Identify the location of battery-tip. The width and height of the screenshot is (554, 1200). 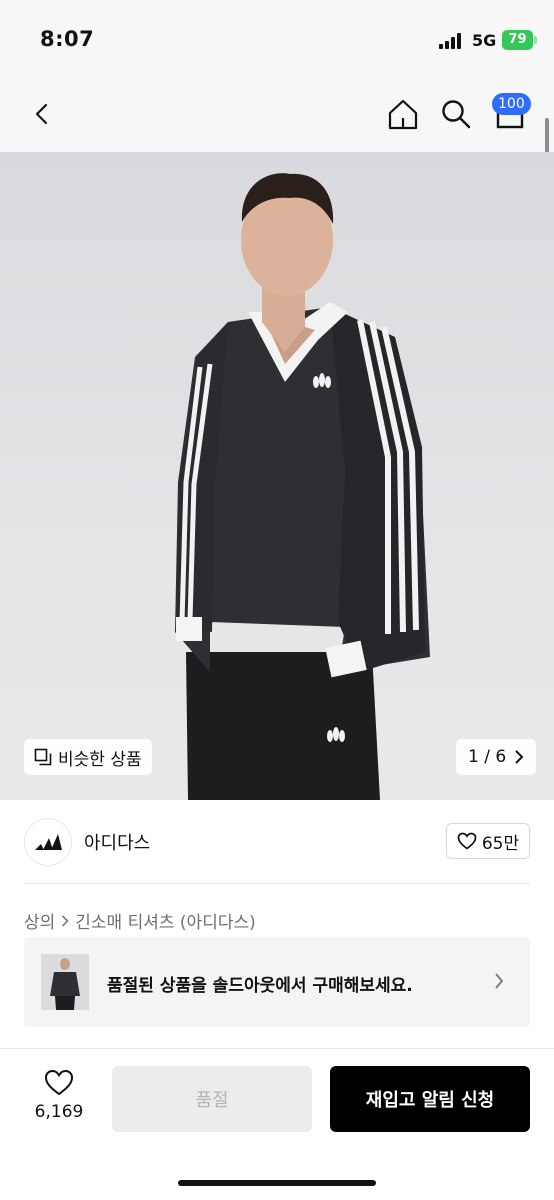
(535, 40).